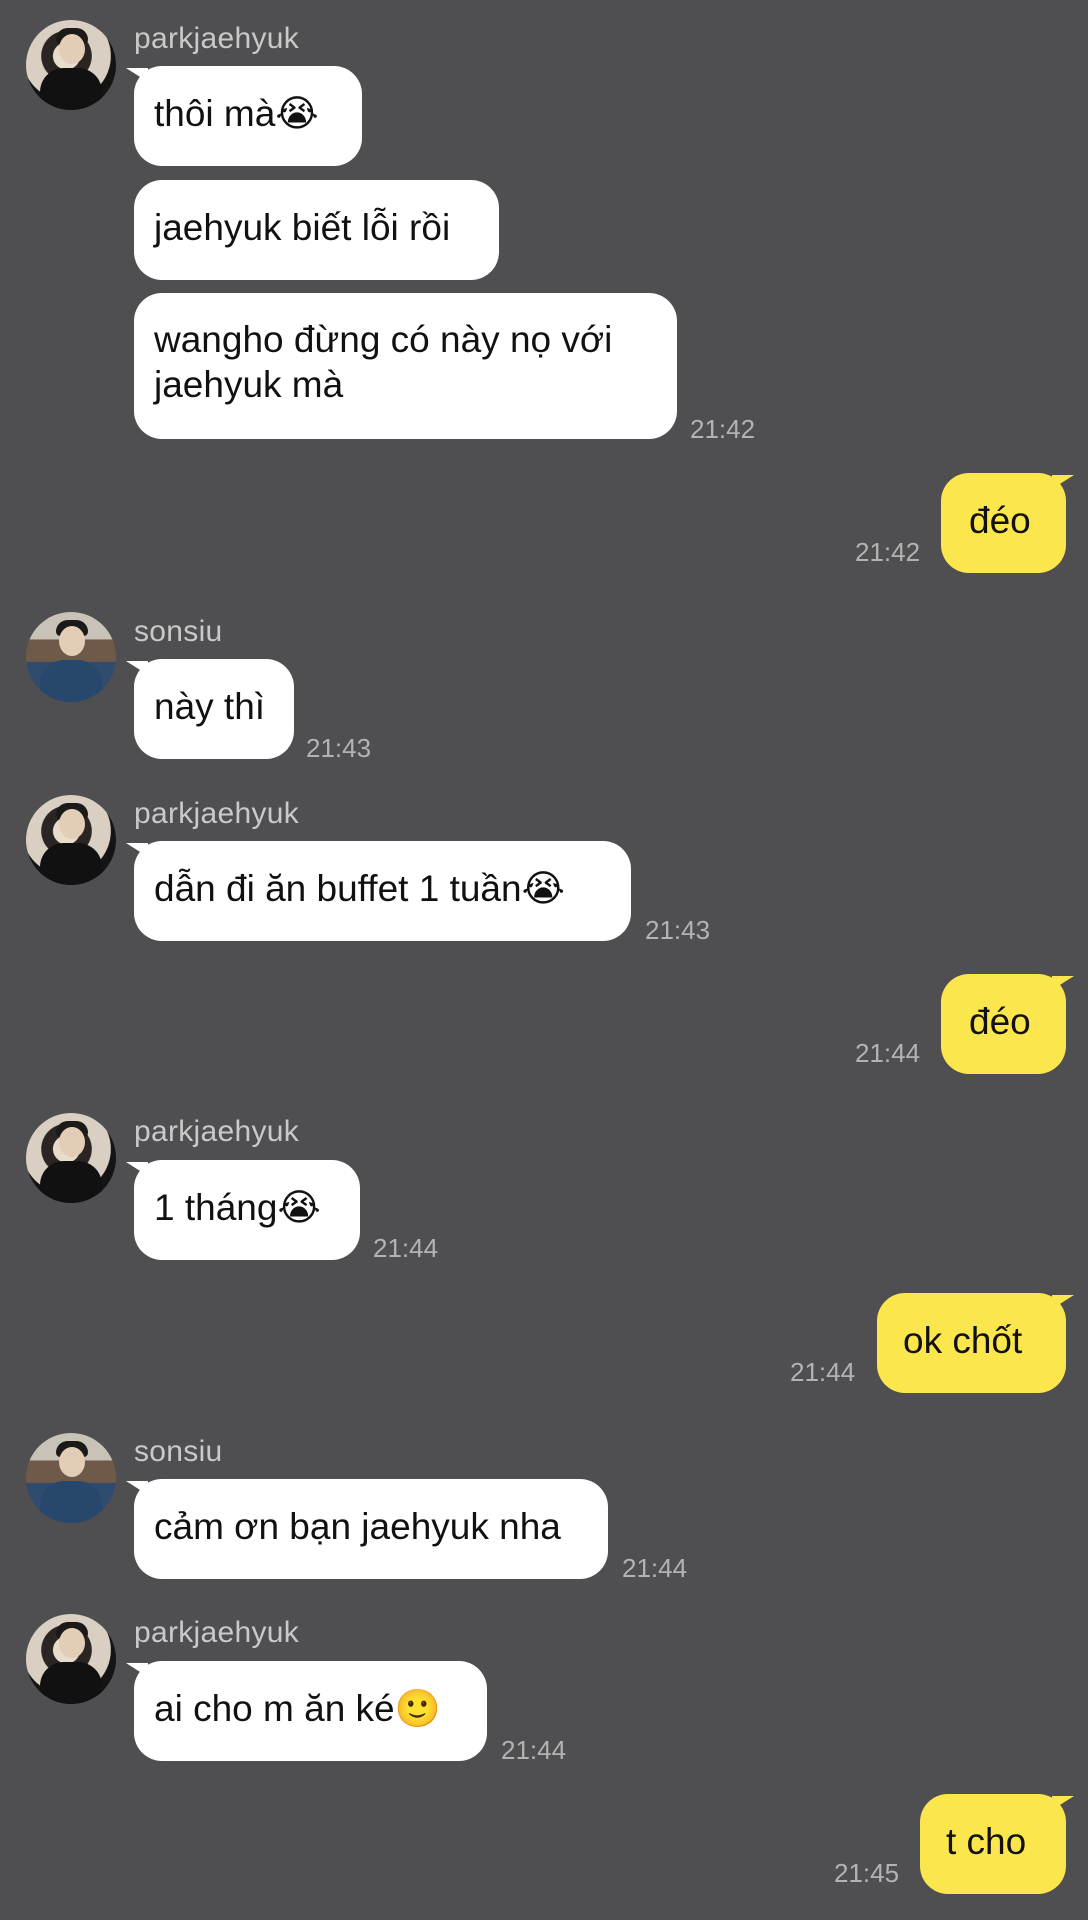 Image resolution: width=1088 pixels, height=1920 pixels. What do you see at coordinates (371, 1529) in the screenshot?
I see `message-bubble: cảm ơn bạn jaehyuk nha` at bounding box center [371, 1529].